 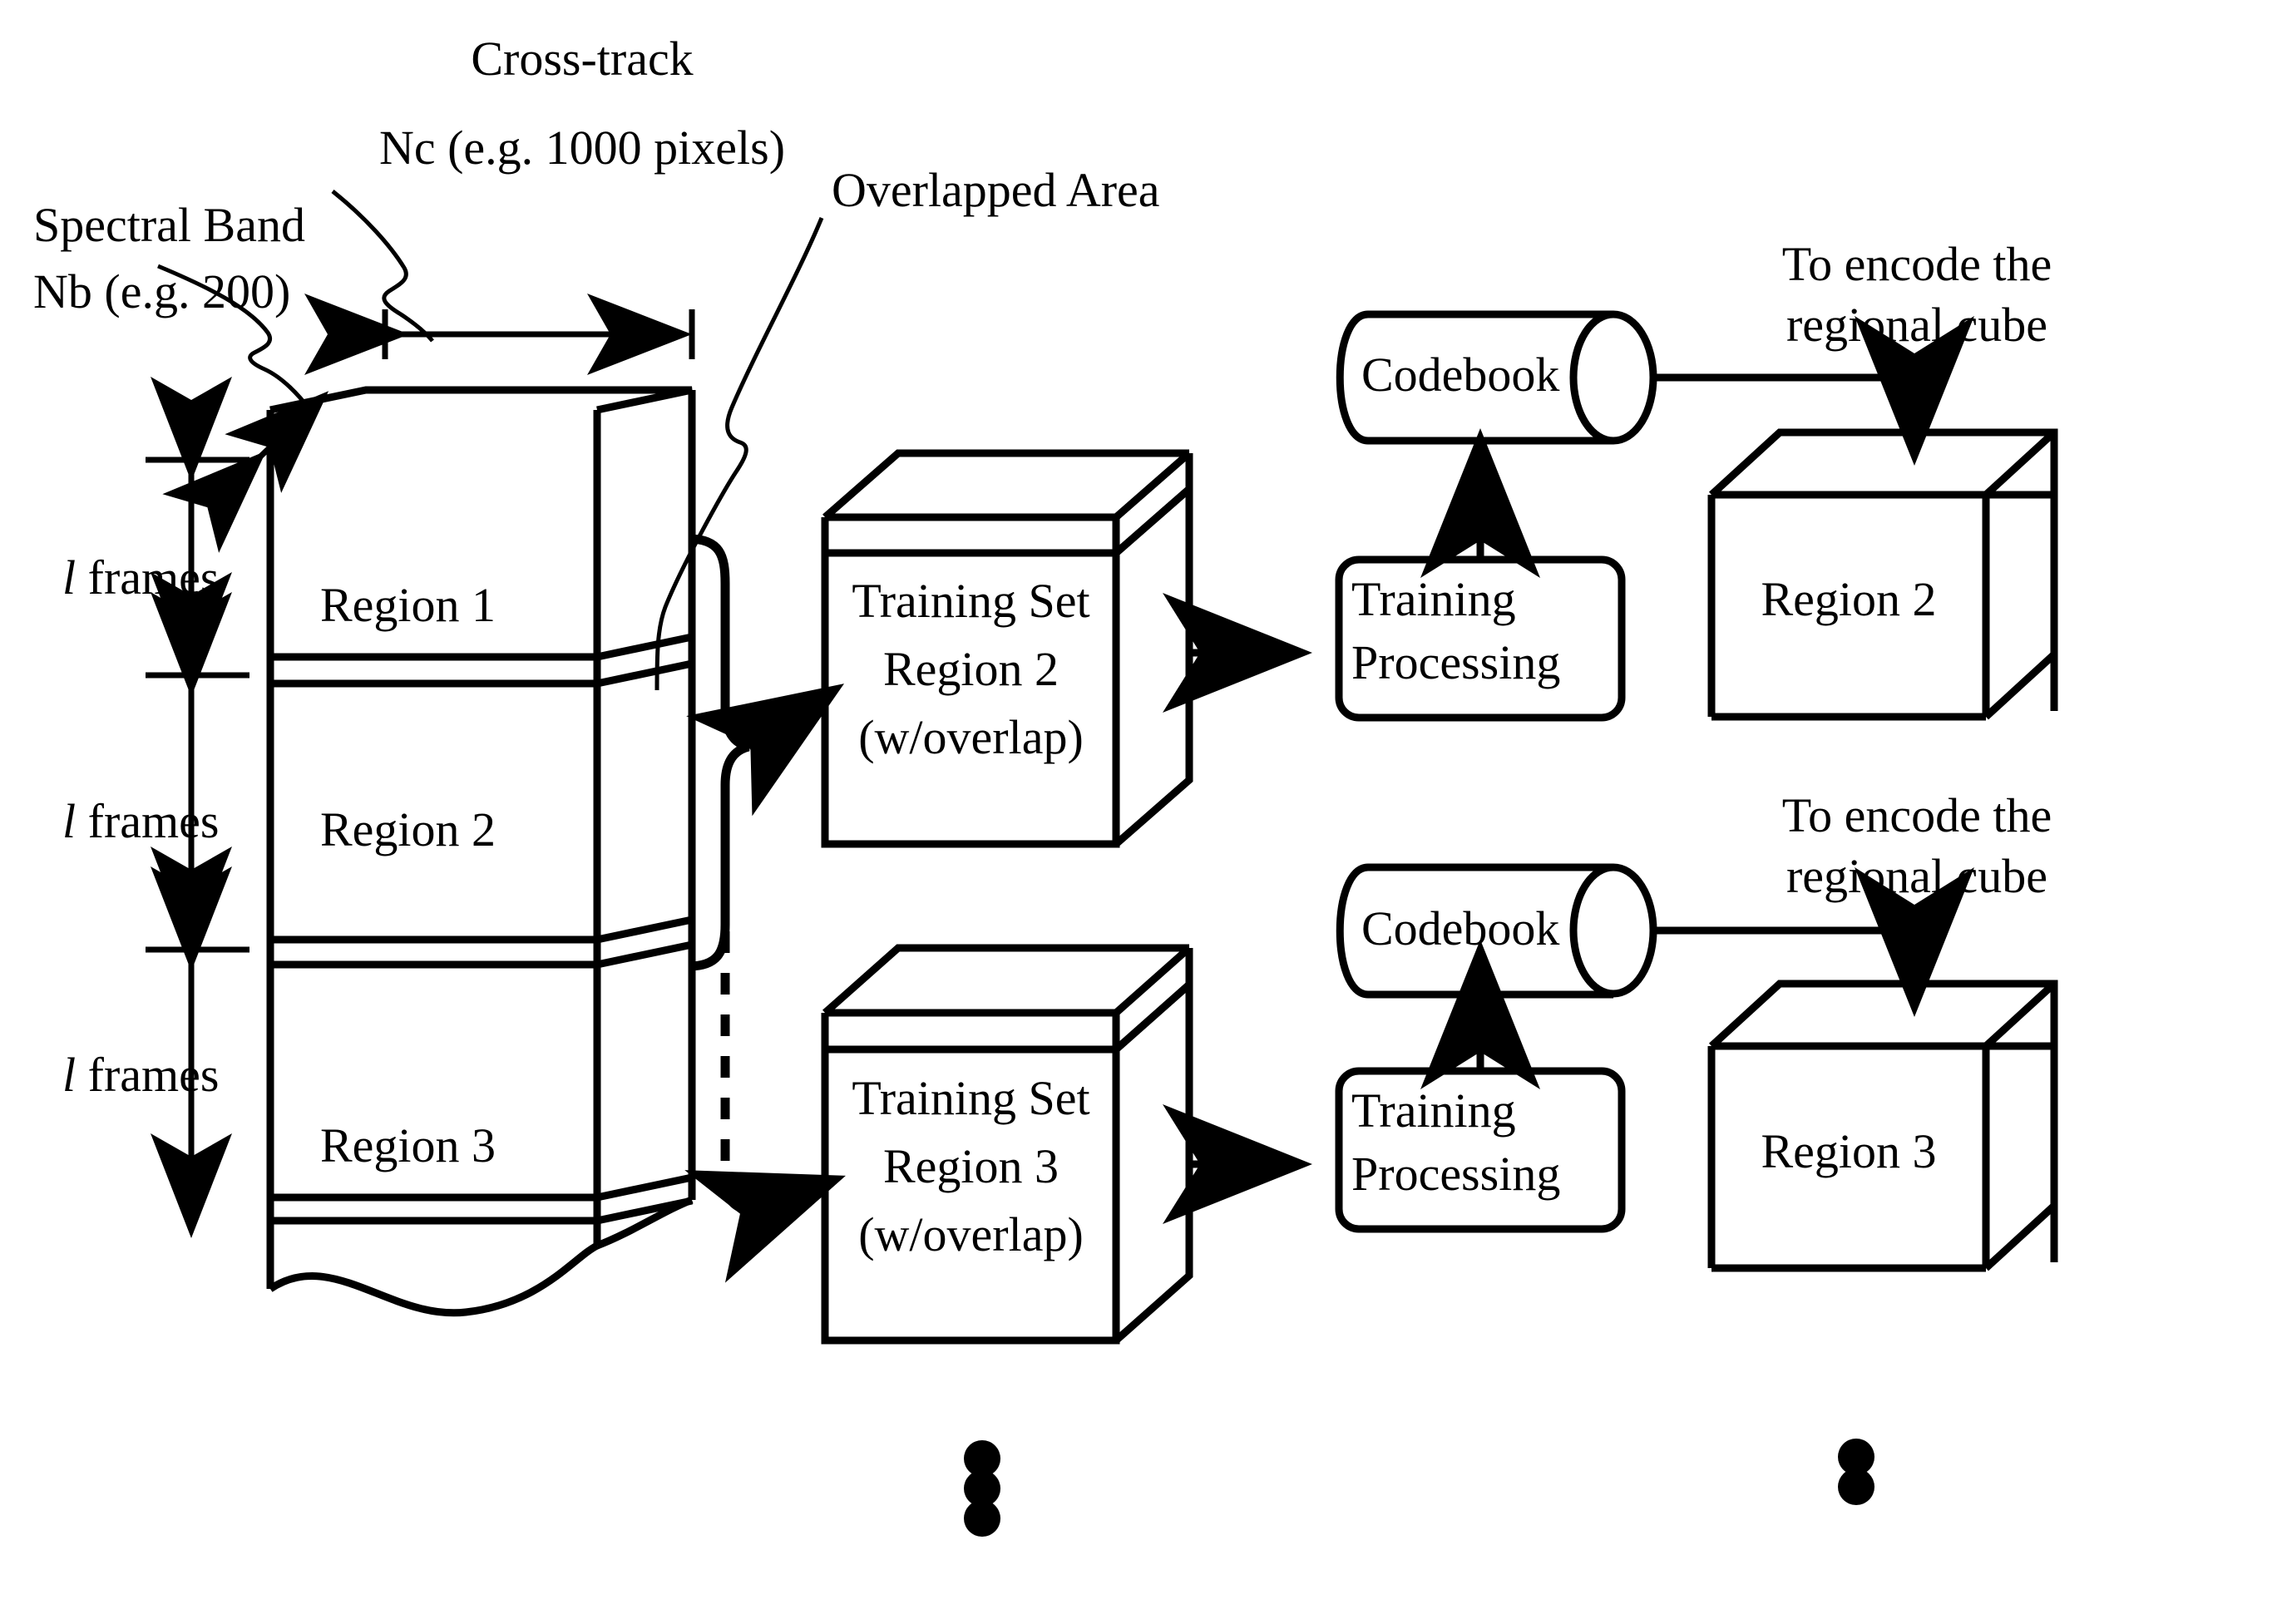 What do you see at coordinates (971, 601) in the screenshot?
I see `training-set-2-line1: Training Set` at bounding box center [971, 601].